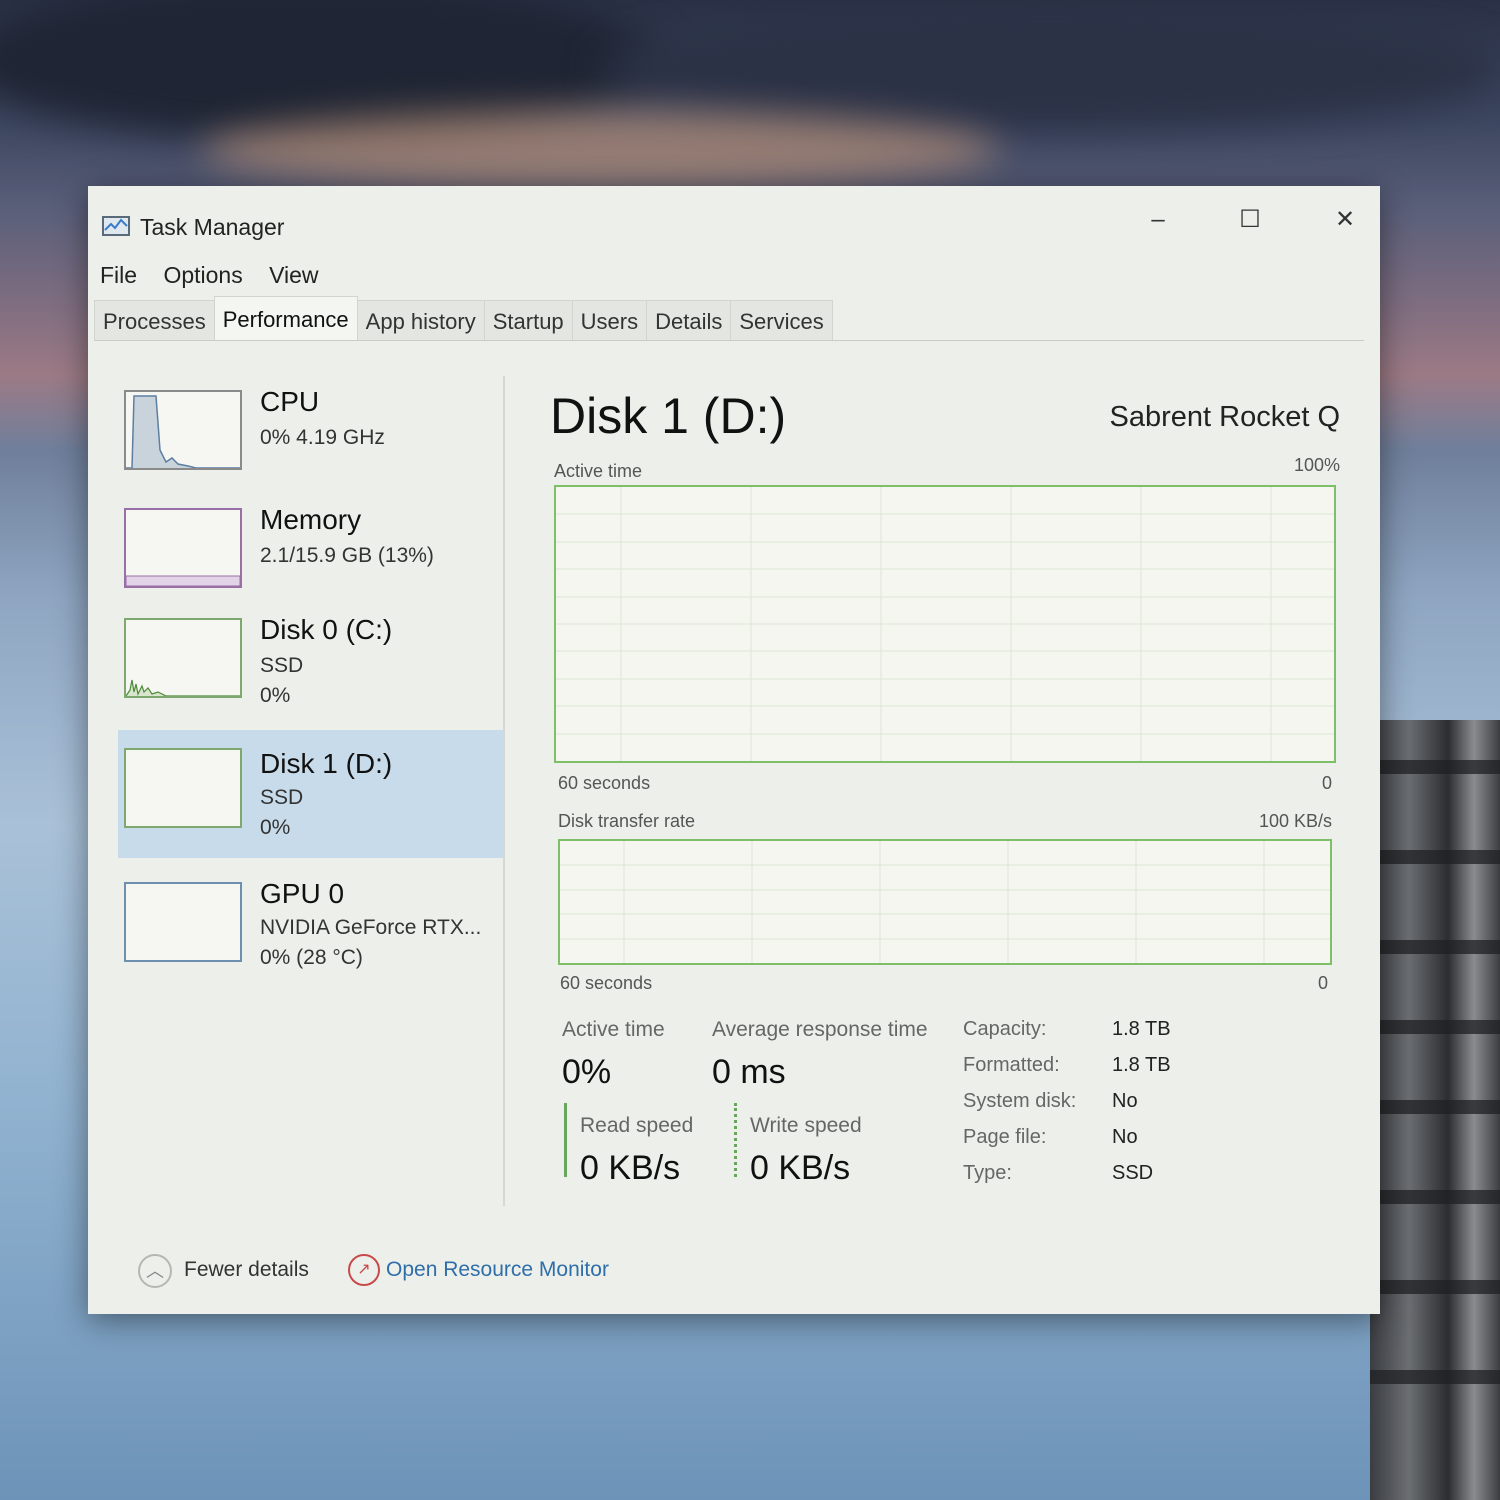 The image size is (1500, 1500). Describe the element at coordinates (364, 1270) in the screenshot. I see `resource-monitor-icon: ↗` at that location.